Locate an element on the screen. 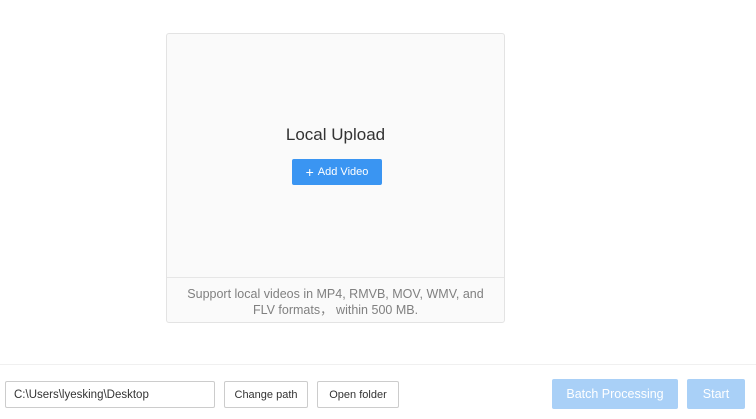 Image resolution: width=756 pixels, height=419 pixels. add-video-button: + Add Video is located at coordinates (337, 172).